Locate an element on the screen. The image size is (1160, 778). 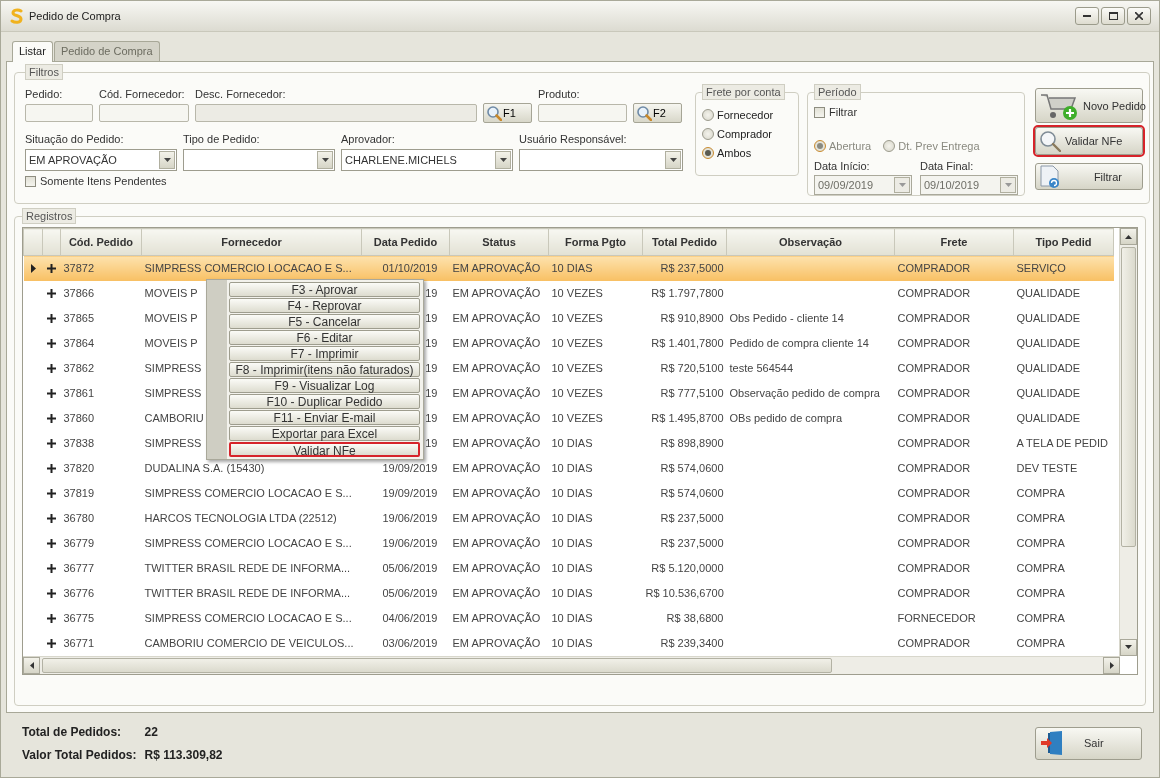
group-title: Frete por conta is located at coordinates (743, 92).